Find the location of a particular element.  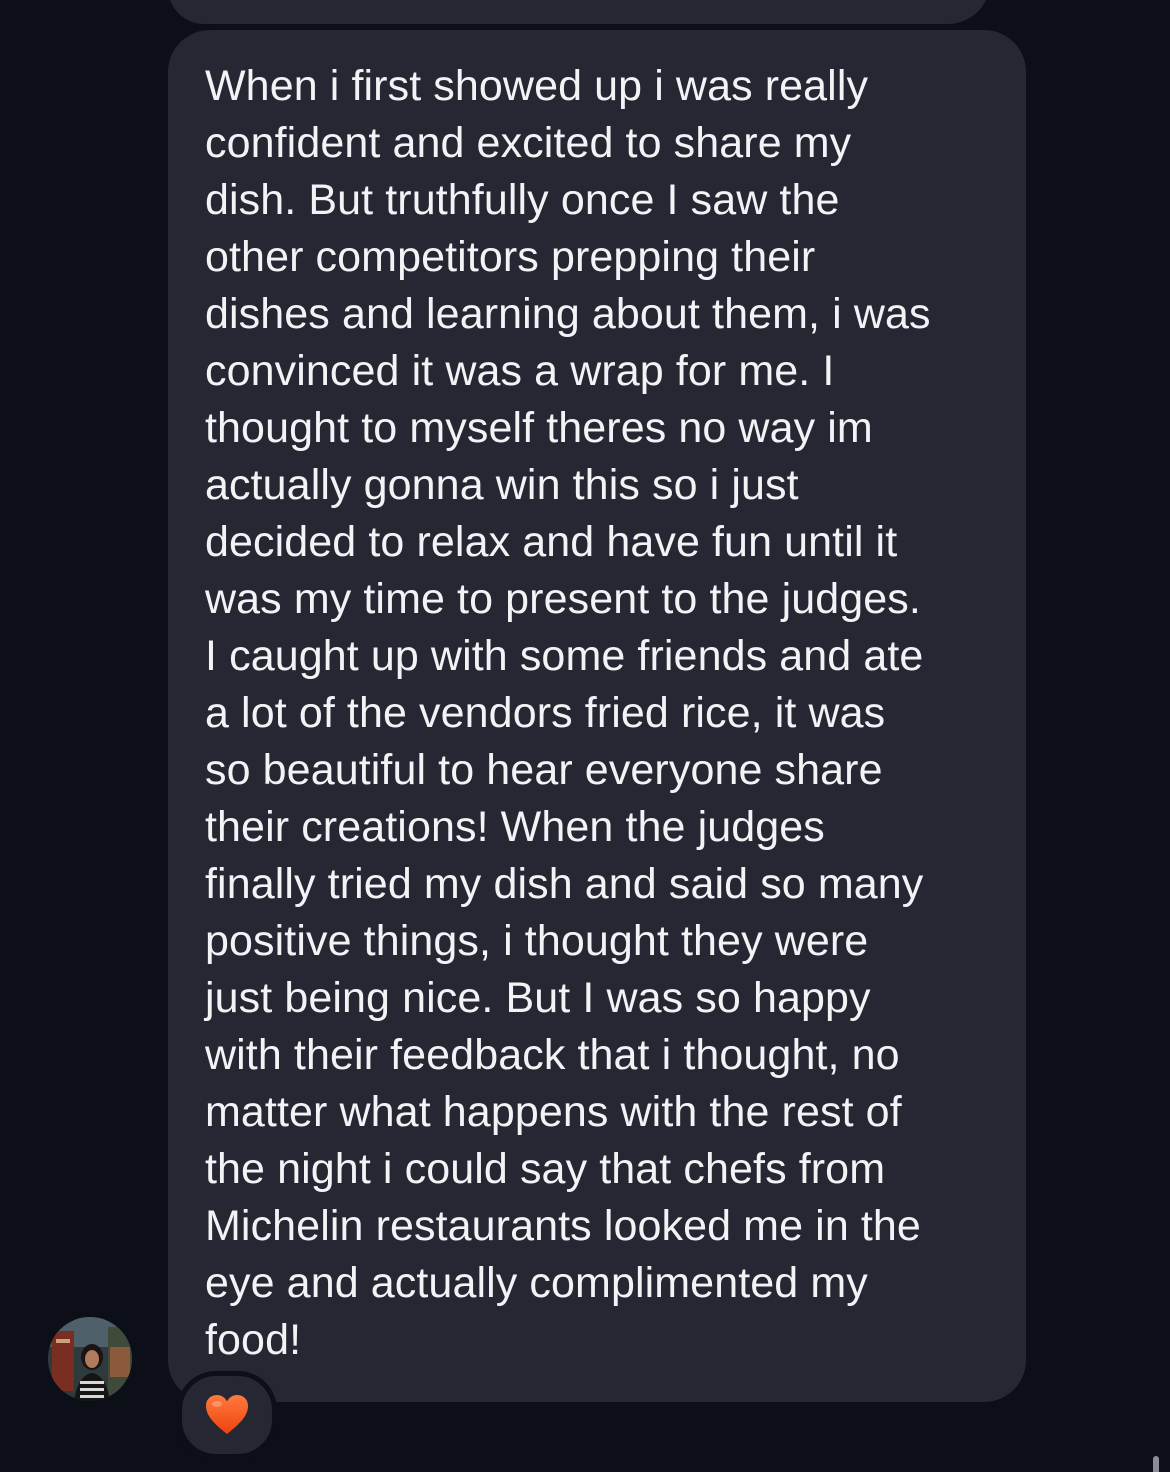

previous-message-bubble is located at coordinates (579, 12).